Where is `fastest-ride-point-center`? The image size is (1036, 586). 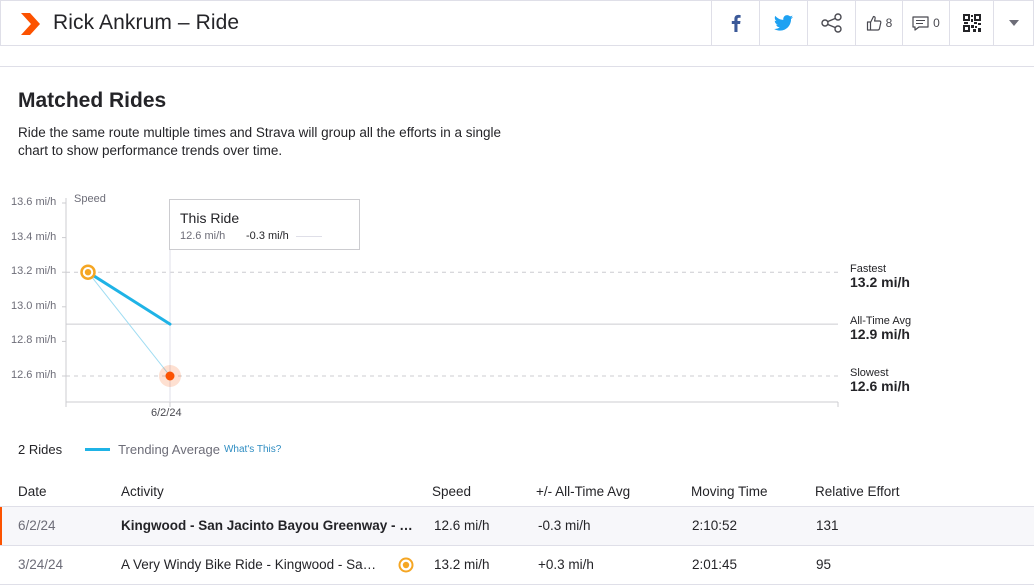 fastest-ride-point-center is located at coordinates (88, 272).